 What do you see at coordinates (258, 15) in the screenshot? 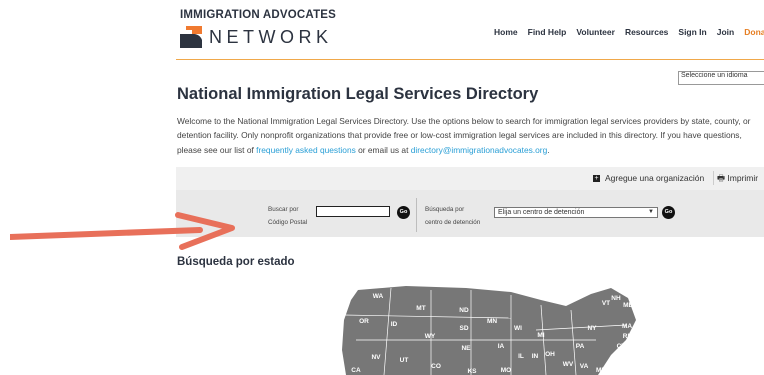
I see `logo-tagline: IMMIGRATION ADVOCATES` at bounding box center [258, 15].